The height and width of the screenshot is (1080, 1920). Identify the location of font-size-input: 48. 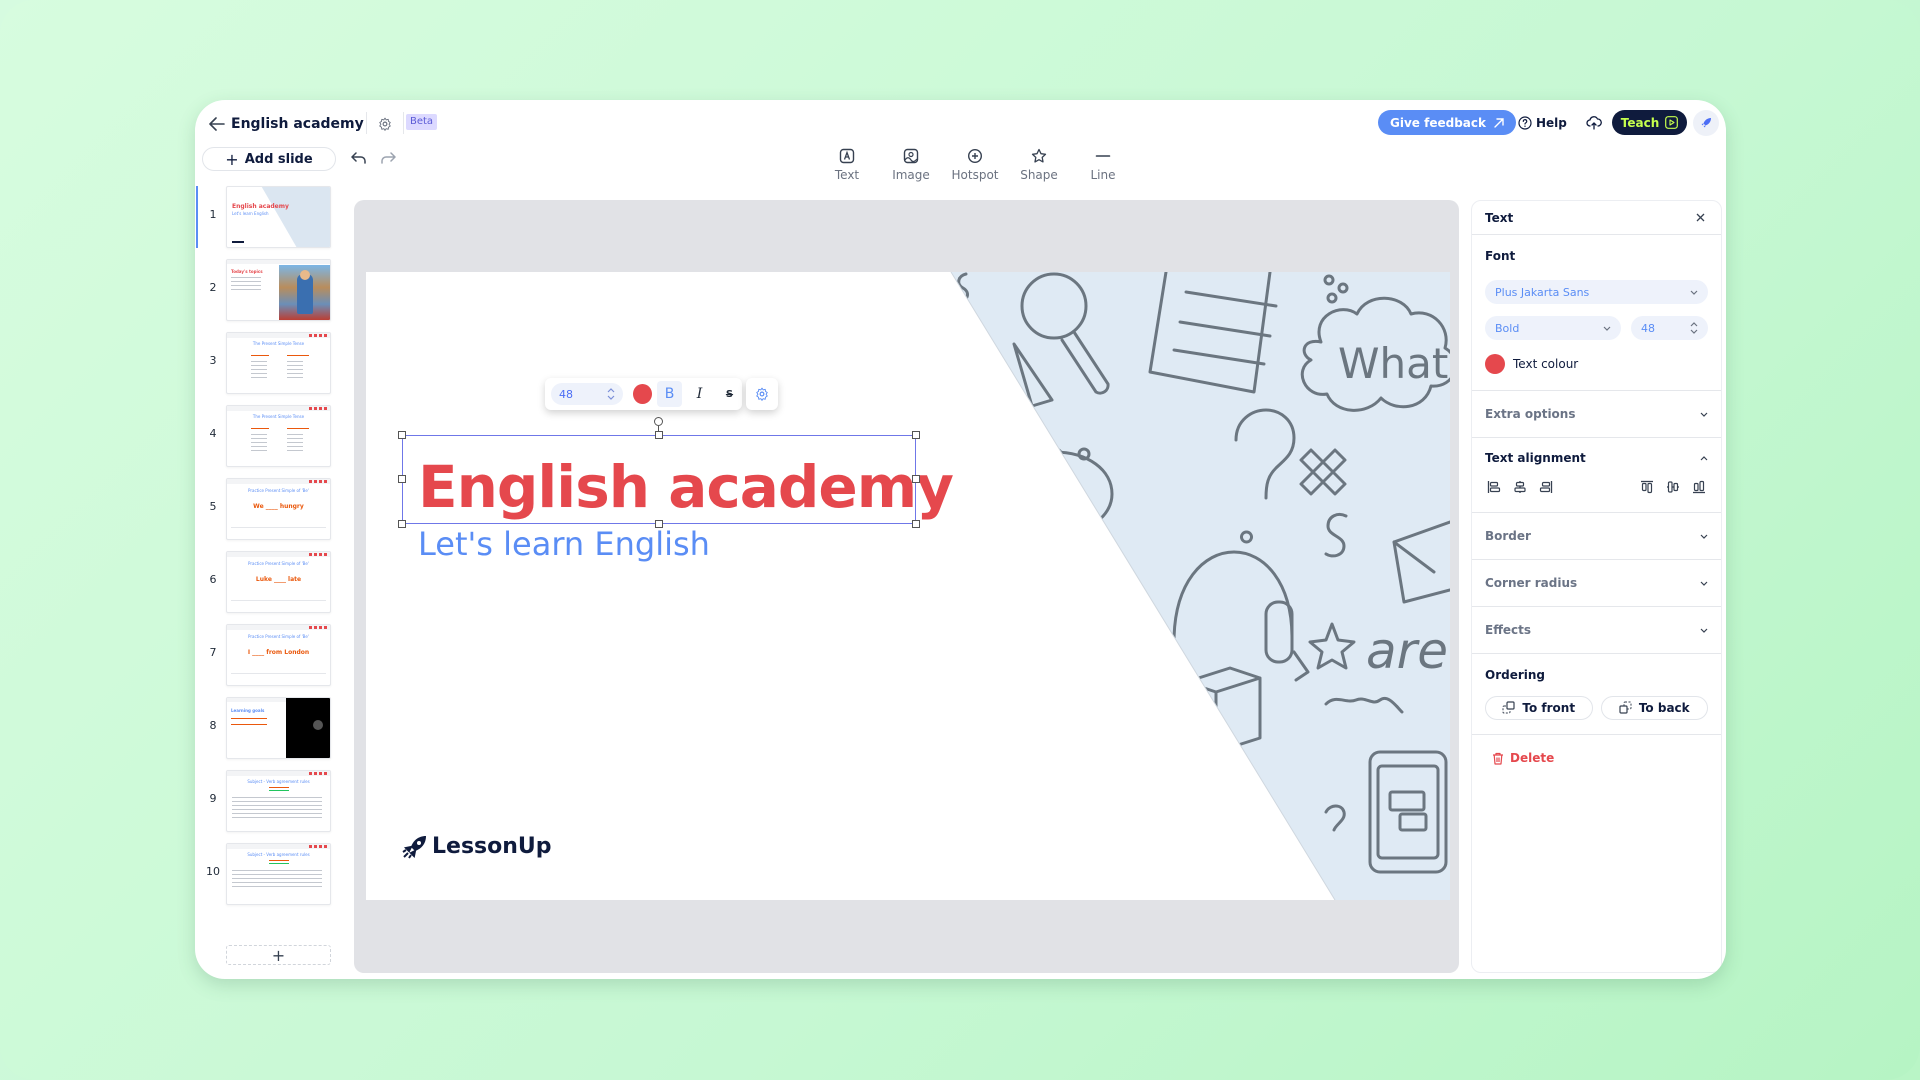
(1669, 328).